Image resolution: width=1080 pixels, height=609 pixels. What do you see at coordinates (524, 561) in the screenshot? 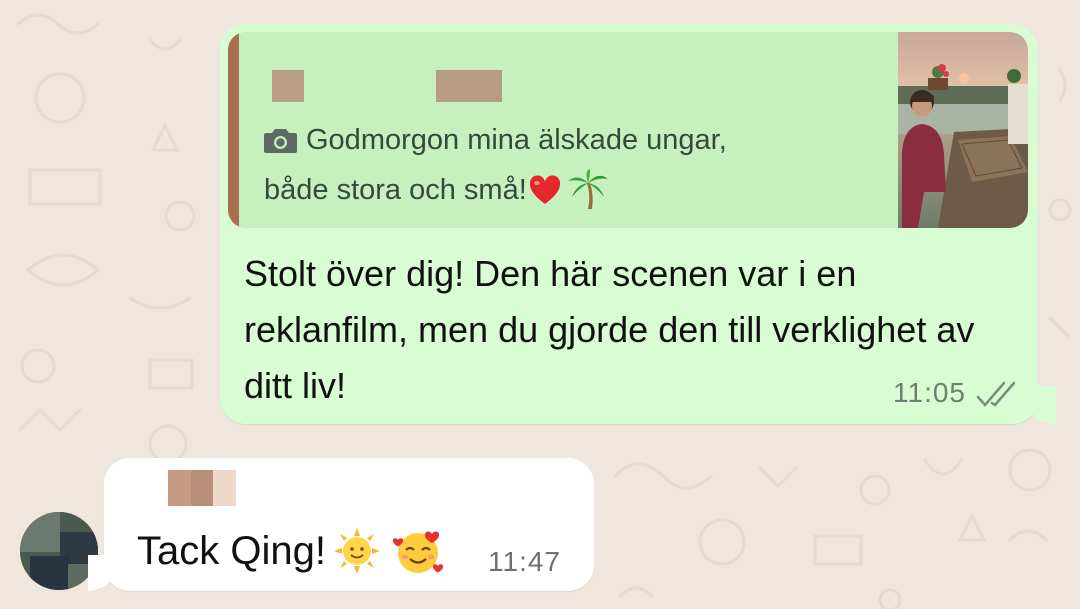
I see `incoming-message-time: 11:47` at bounding box center [524, 561].